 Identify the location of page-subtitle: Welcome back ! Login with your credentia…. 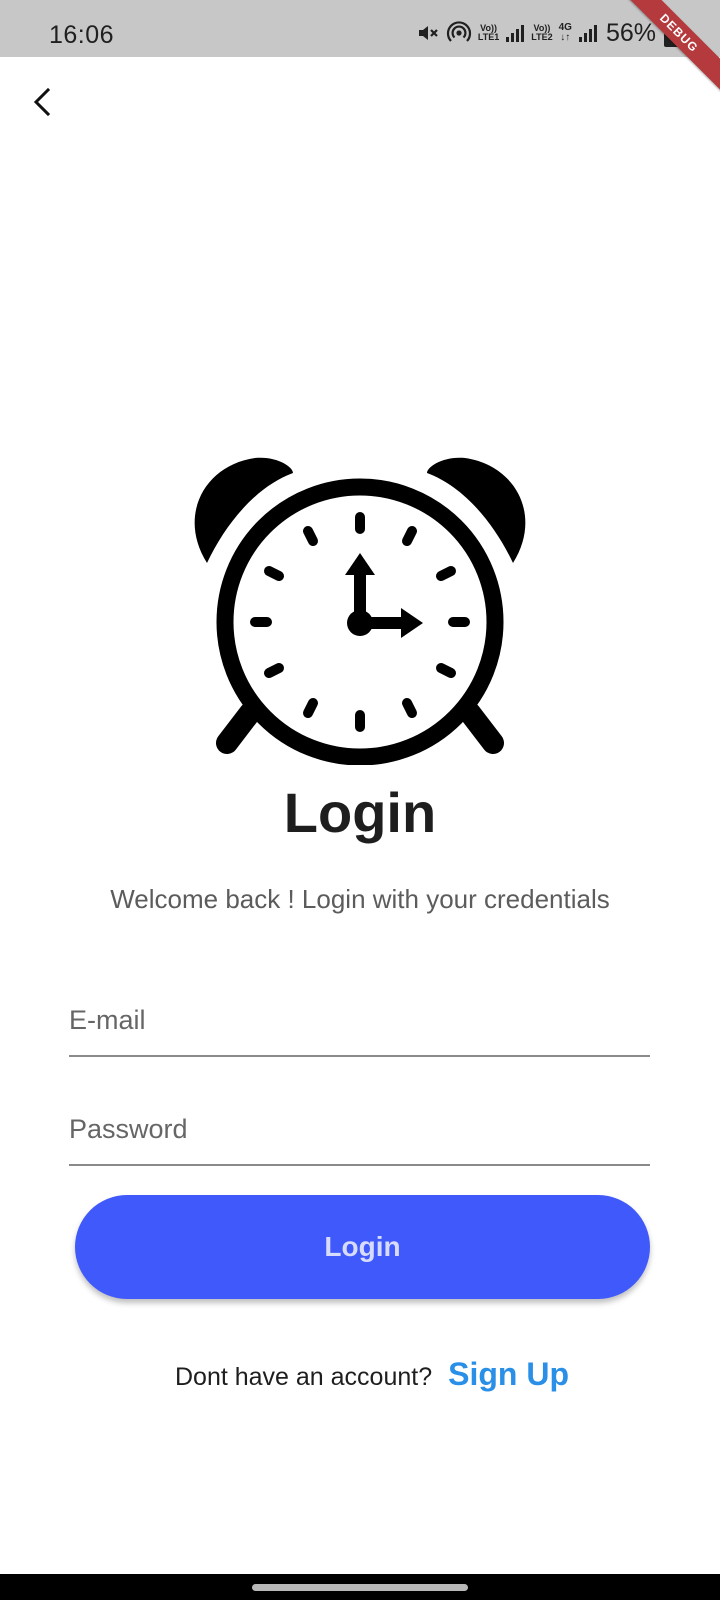
(360, 899).